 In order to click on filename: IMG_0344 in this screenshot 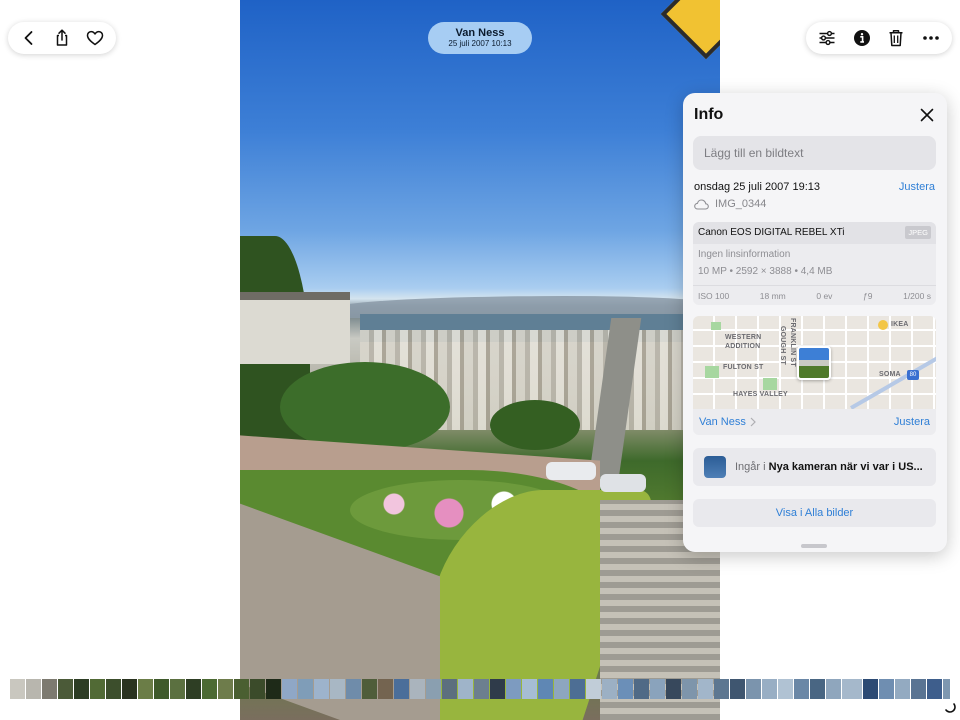, I will do `click(741, 204)`.